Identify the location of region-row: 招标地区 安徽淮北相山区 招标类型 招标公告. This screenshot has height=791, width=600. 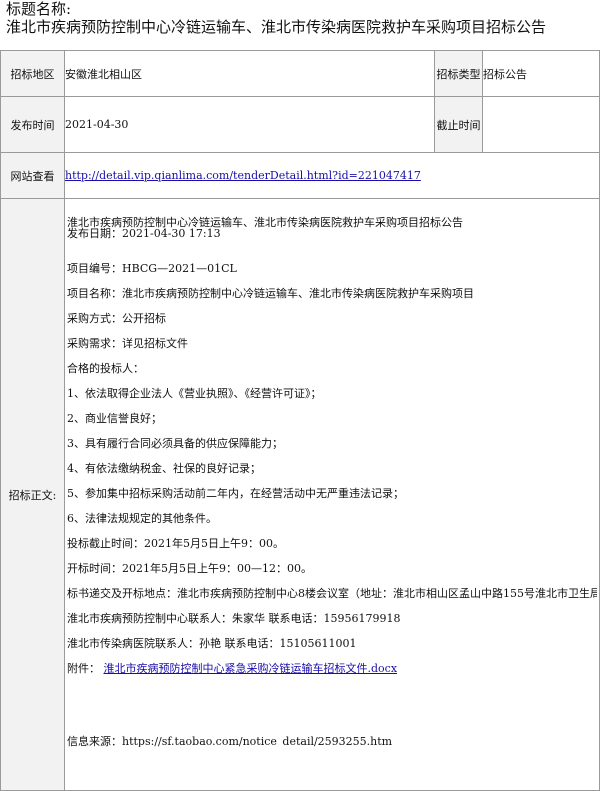
(300, 73).